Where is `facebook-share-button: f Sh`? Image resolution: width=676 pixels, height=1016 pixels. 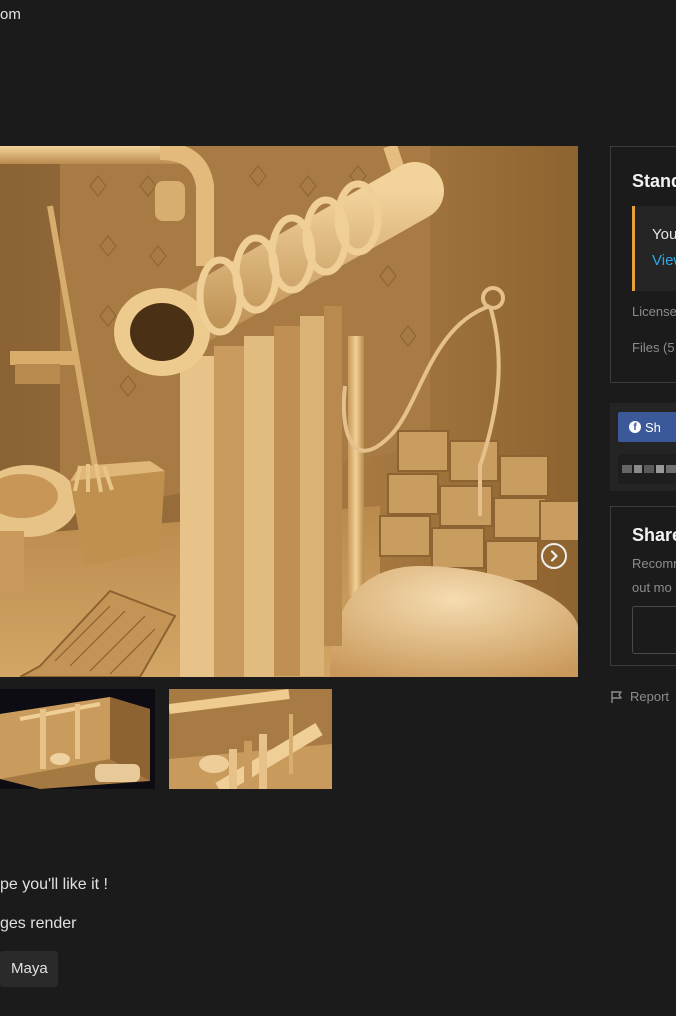
facebook-share-button: f Sh is located at coordinates (647, 427).